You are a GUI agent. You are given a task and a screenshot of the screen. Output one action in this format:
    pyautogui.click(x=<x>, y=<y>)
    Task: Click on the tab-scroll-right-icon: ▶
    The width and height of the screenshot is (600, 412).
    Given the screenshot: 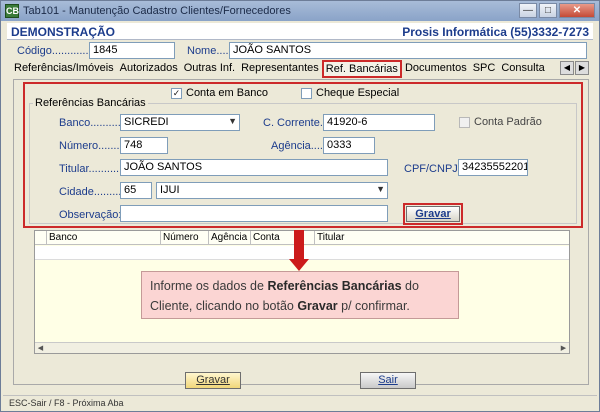 What is the action you would take?
    pyautogui.click(x=582, y=68)
    